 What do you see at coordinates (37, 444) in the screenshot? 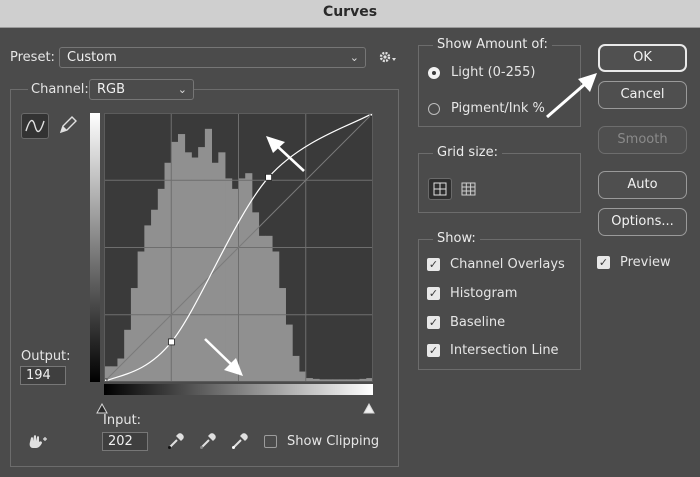
I see `targeted-adjustment-hand-icon` at bounding box center [37, 444].